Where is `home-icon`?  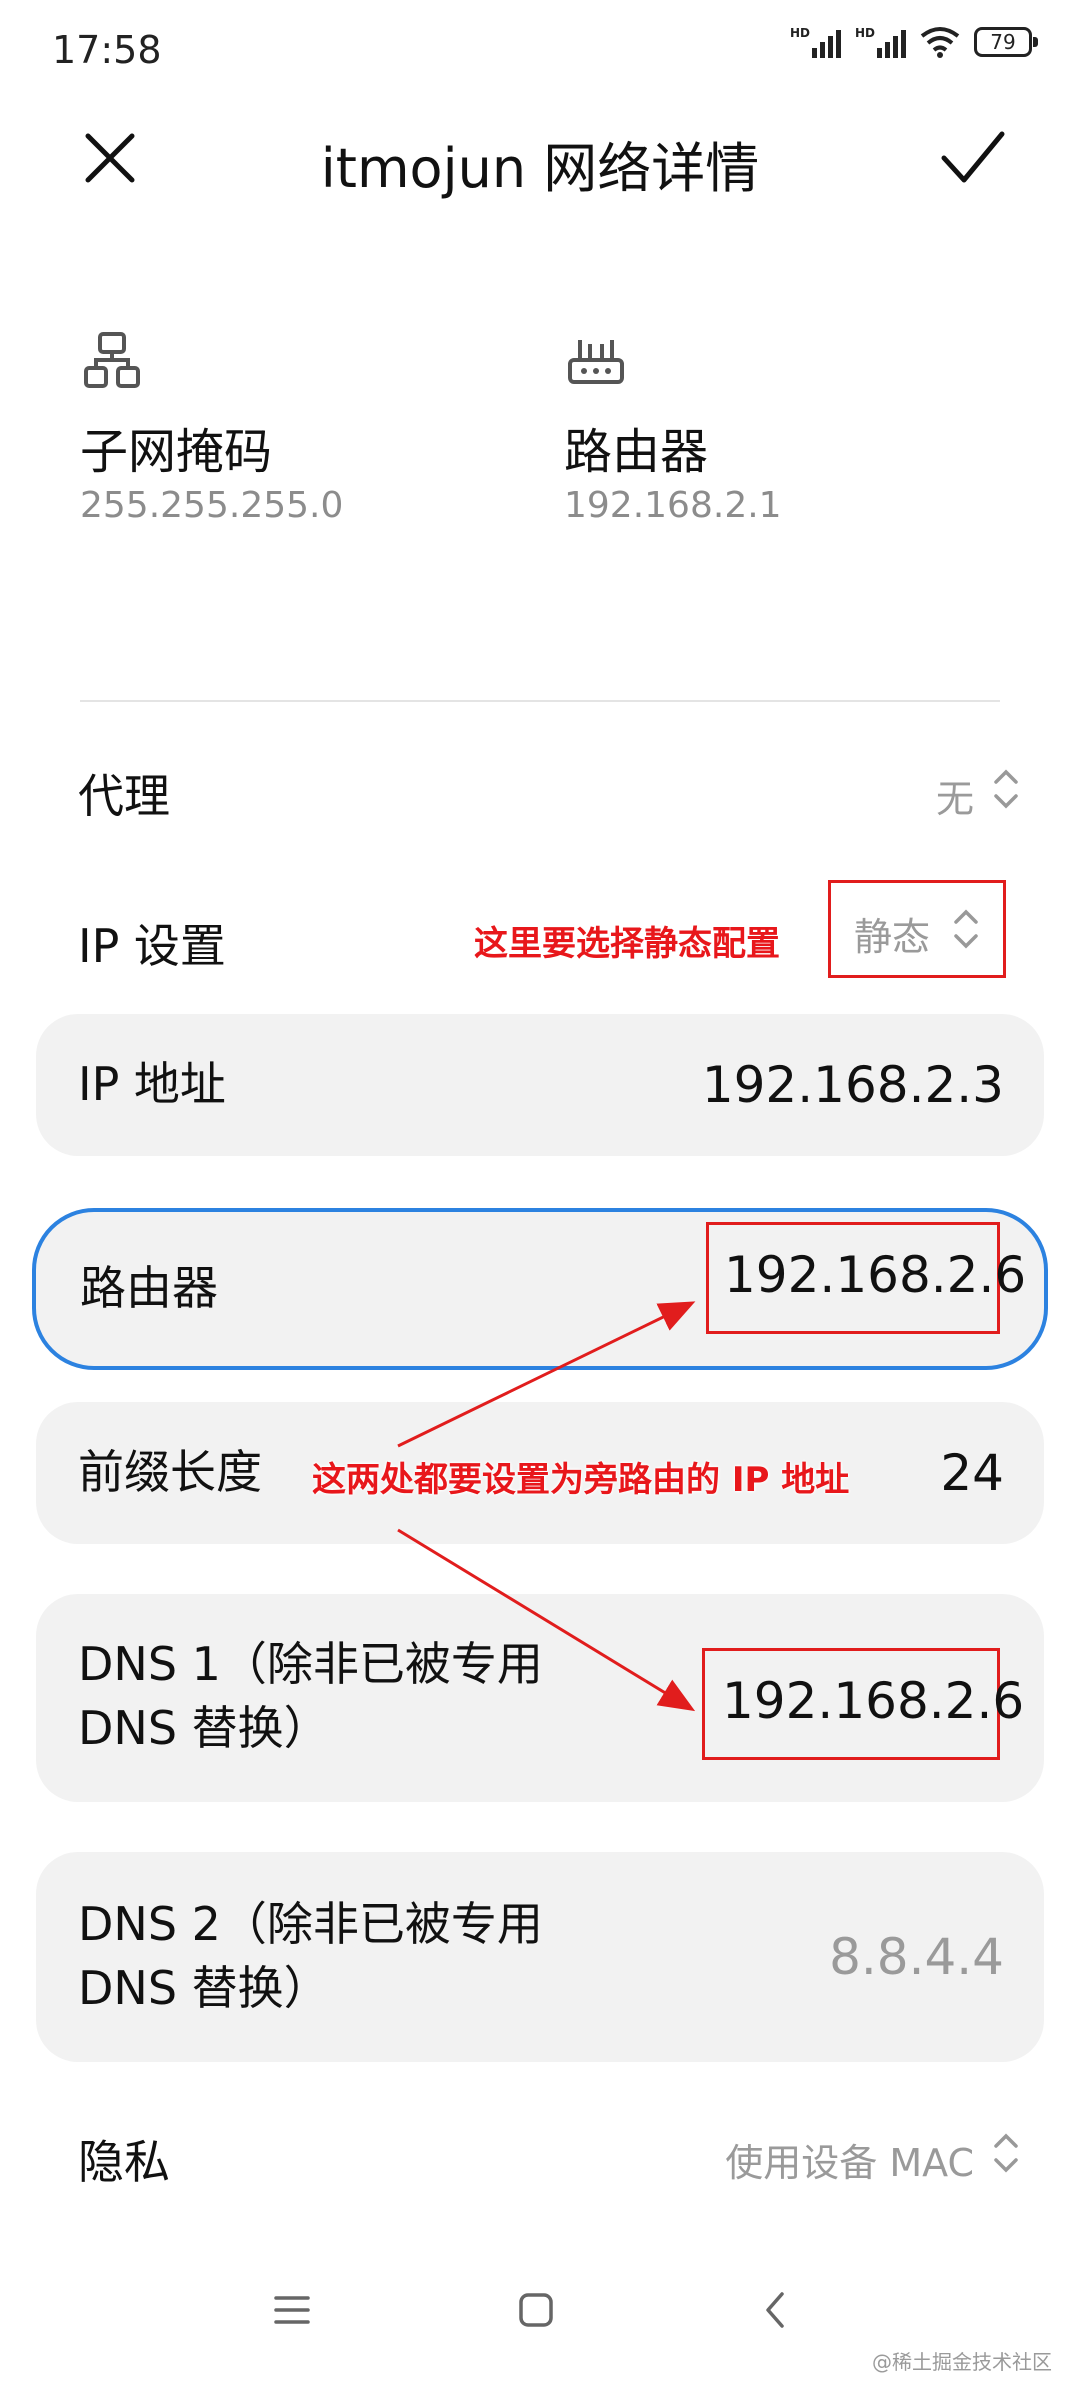 home-icon is located at coordinates (536, 2310).